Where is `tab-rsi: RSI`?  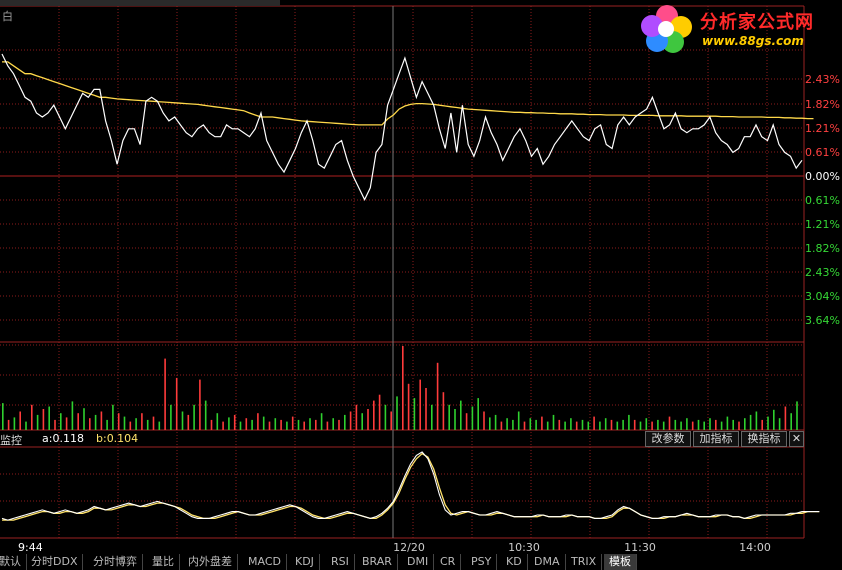
tab-rsi: RSI is located at coordinates (340, 562).